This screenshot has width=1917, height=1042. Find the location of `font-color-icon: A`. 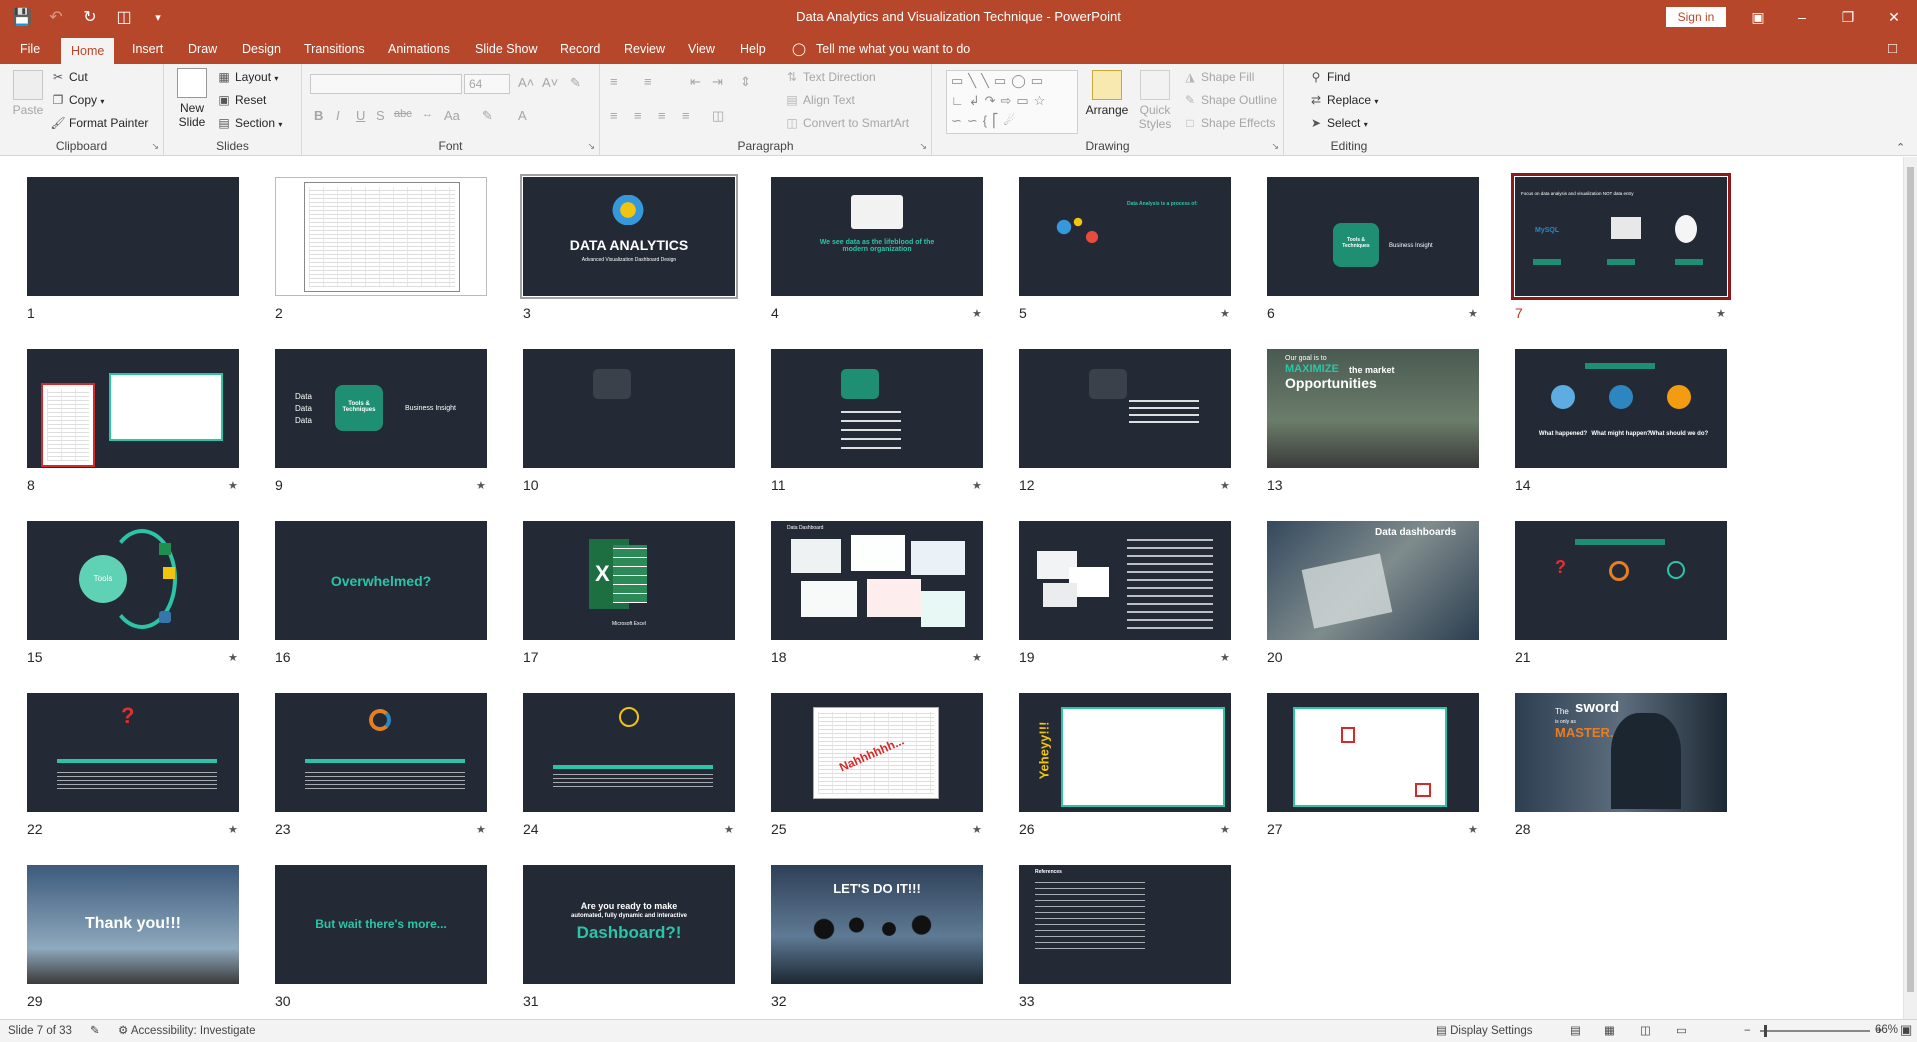

font-color-icon: A is located at coordinates (522, 115).